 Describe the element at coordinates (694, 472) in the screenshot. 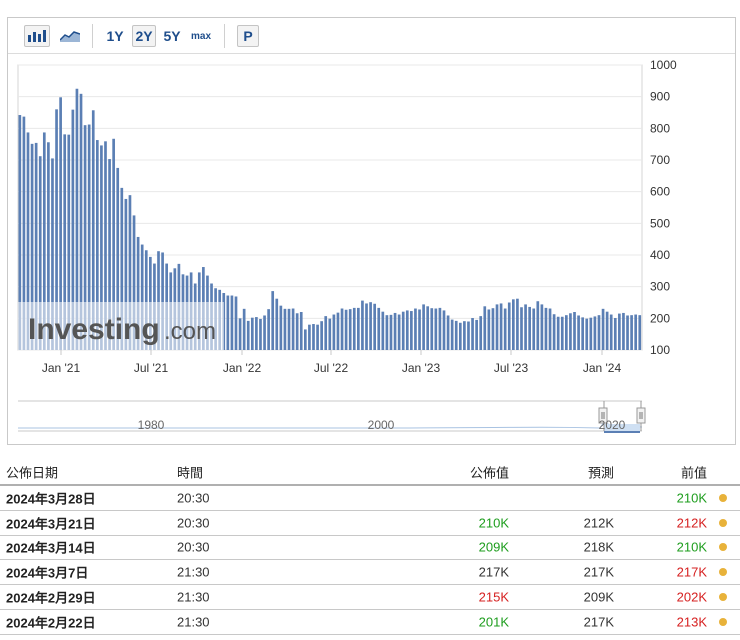

I see `header-previous: 前值` at that location.